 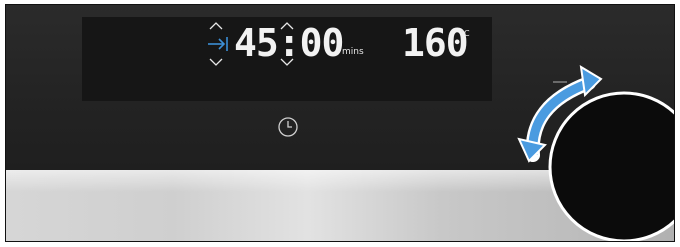 What do you see at coordinates (560, 114) in the screenshot?
I see `rotate-arrow-icon` at bounding box center [560, 114].